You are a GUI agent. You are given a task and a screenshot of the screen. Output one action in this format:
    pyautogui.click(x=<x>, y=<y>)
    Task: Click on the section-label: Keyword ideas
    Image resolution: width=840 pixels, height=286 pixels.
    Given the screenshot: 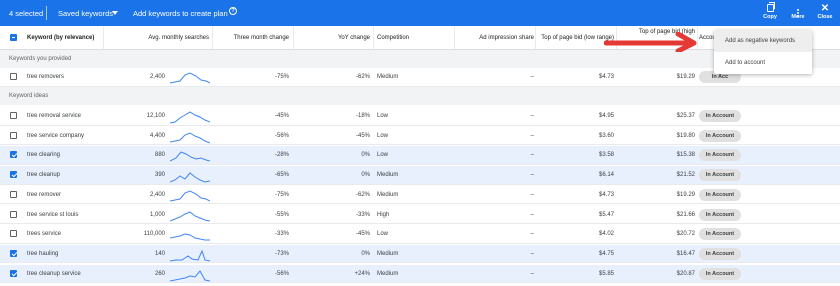 What is the action you would take?
    pyautogui.click(x=29, y=96)
    